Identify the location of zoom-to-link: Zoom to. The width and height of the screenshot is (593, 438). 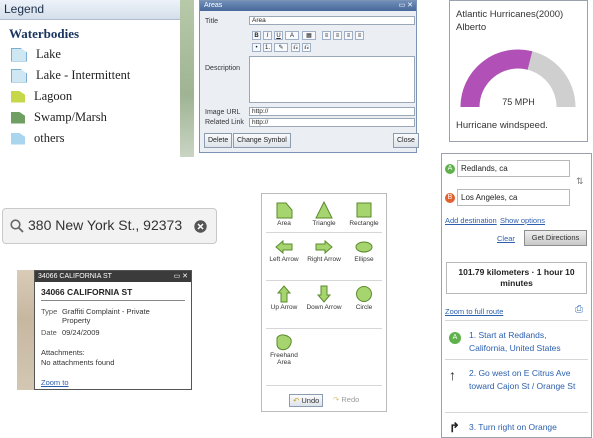
(55, 382).